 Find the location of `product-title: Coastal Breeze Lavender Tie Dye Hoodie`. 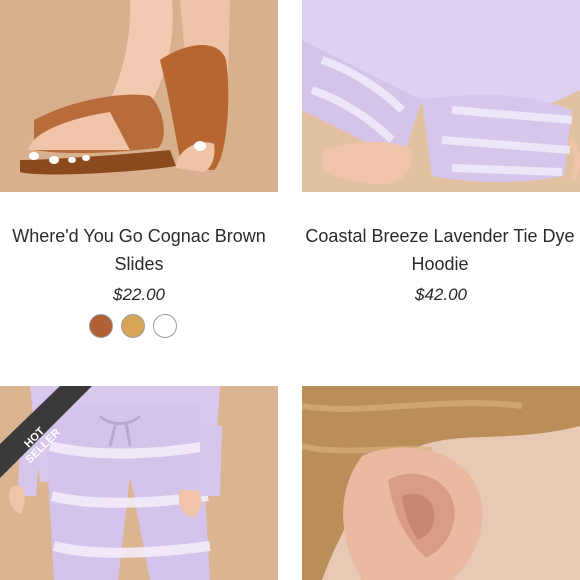

product-title: Coastal Breeze Lavender Tie Dye Hoodie is located at coordinates (440, 250).